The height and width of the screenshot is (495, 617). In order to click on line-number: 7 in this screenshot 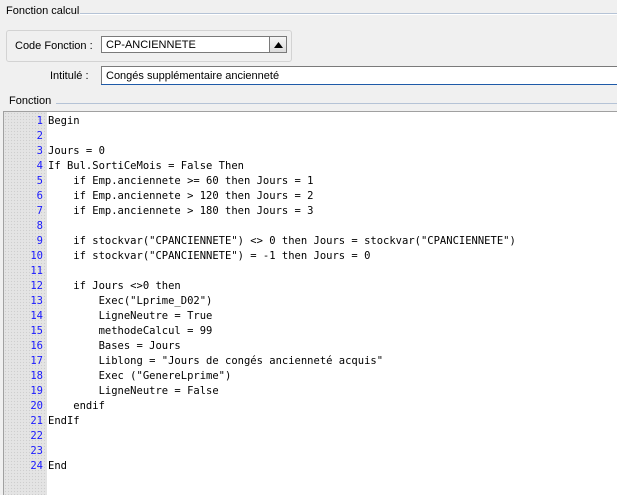, I will do `click(39, 211)`.